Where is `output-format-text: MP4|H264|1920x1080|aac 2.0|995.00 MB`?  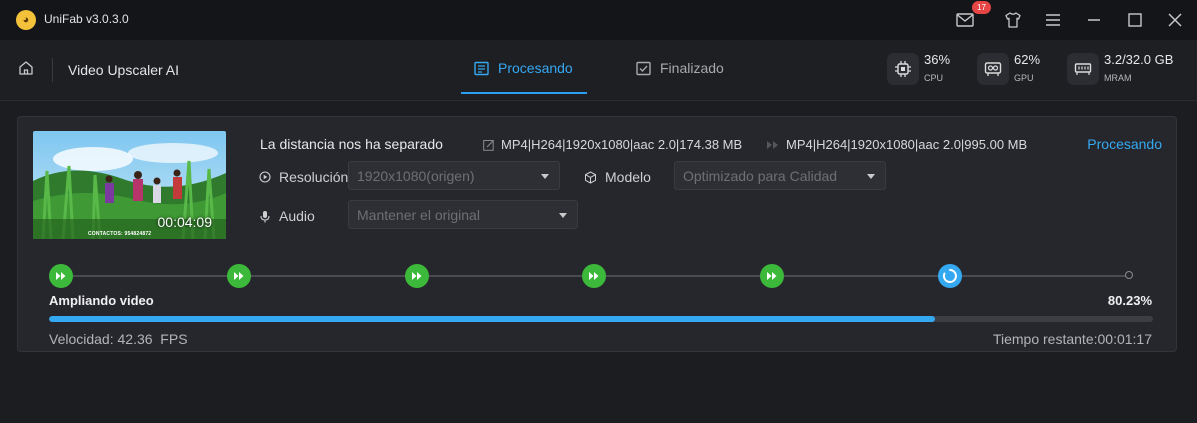 output-format-text: MP4|H264|1920x1080|aac 2.0|995.00 MB is located at coordinates (907, 144).